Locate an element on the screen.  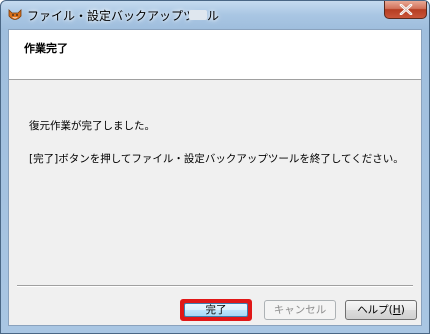
help-button: ヘルプ(H) is located at coordinates (381, 310).